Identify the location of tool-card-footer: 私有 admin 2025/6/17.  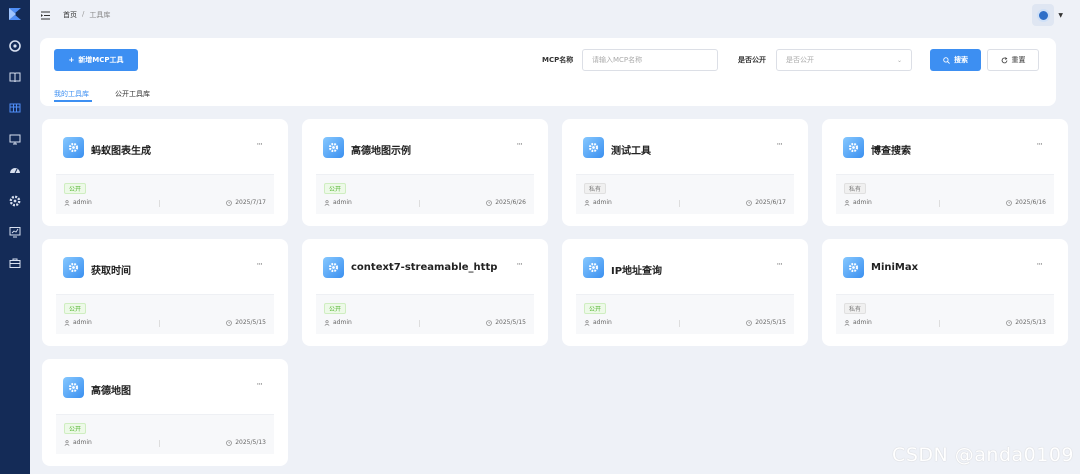
(685, 194).